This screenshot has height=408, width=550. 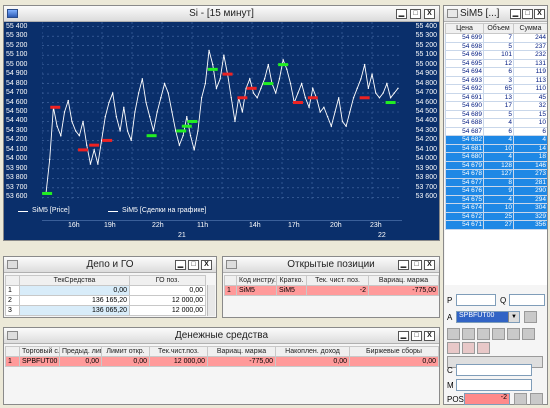 What do you see at coordinates (403, 280) in the screenshot?
I see `pos-col-varmargin: Вариац. маржа` at bounding box center [403, 280].